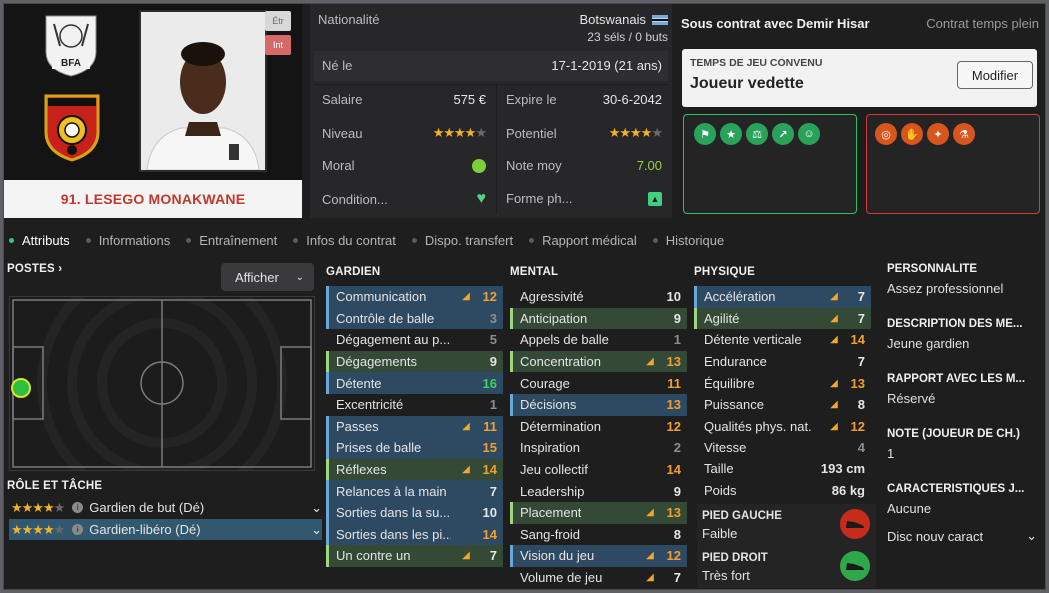 The width and height of the screenshot is (1049, 593). What do you see at coordinates (598, 297) in the screenshot?
I see `attribute-row: Agressivité 10` at bounding box center [598, 297].